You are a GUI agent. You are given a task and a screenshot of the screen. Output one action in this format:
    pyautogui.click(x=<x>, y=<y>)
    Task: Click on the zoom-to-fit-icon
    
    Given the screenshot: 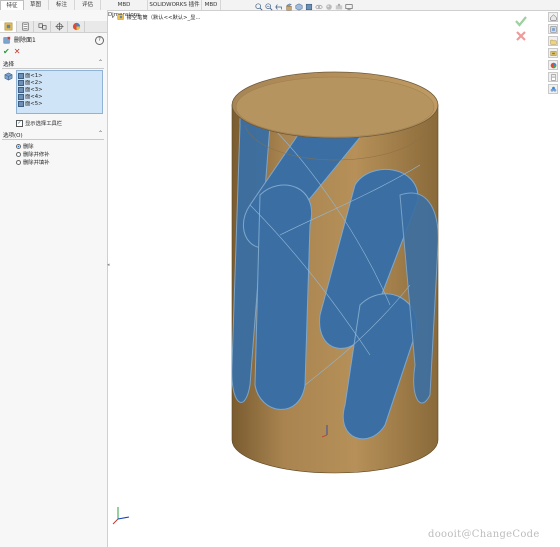 What is the action you would take?
    pyautogui.click(x=259, y=7)
    